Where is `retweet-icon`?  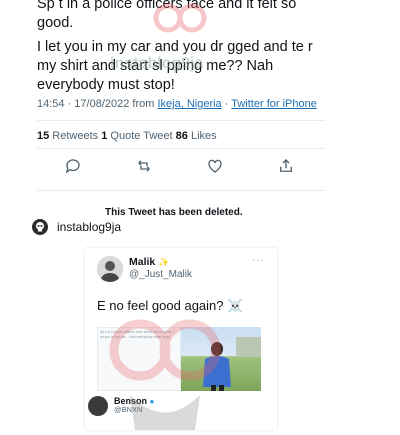 retweet-icon is located at coordinates (144, 168).